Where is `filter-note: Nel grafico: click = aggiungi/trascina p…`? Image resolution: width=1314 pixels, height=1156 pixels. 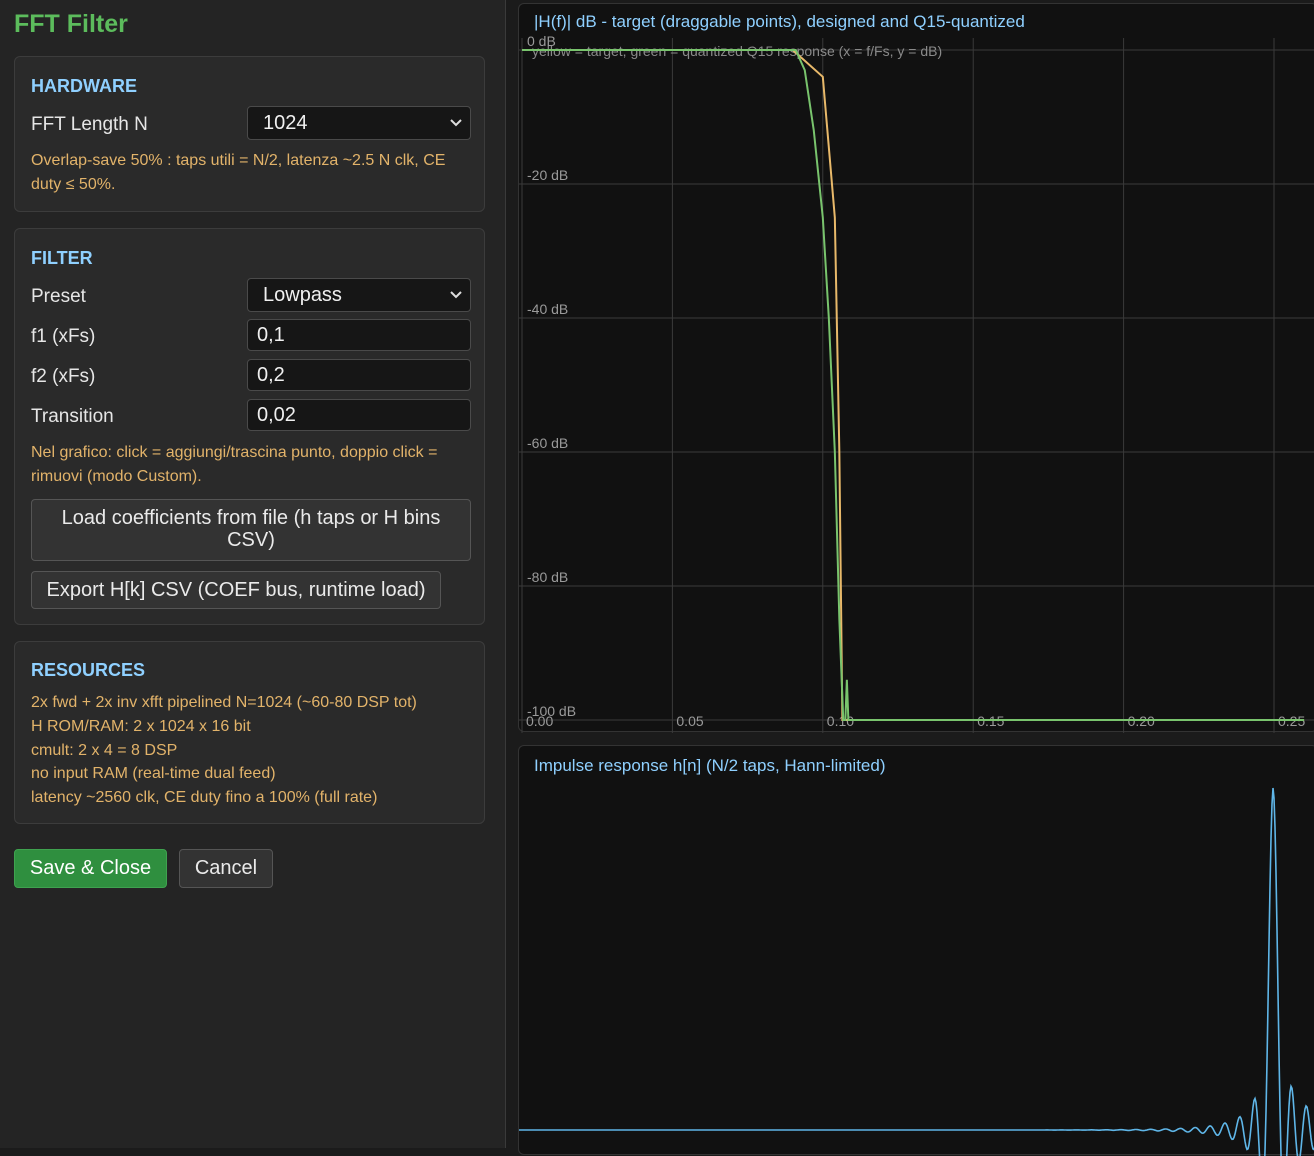
filter-note: Nel grafico: click = aggiungi/trascina p… is located at coordinates (234, 464).